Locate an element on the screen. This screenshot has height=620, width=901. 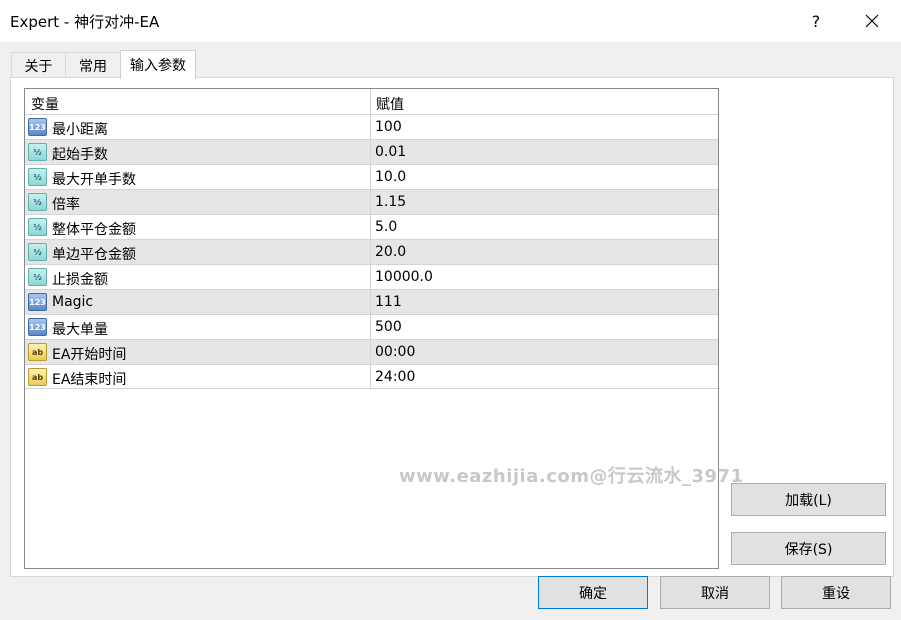
help-icon: ? is located at coordinates (816, 21).